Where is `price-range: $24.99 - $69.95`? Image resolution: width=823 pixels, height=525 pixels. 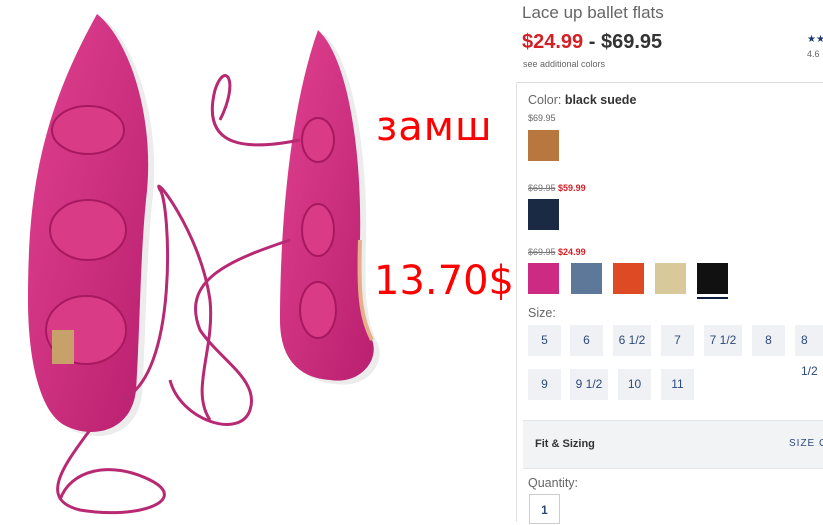
price-range: $24.99 - $69.95 is located at coordinates (592, 42).